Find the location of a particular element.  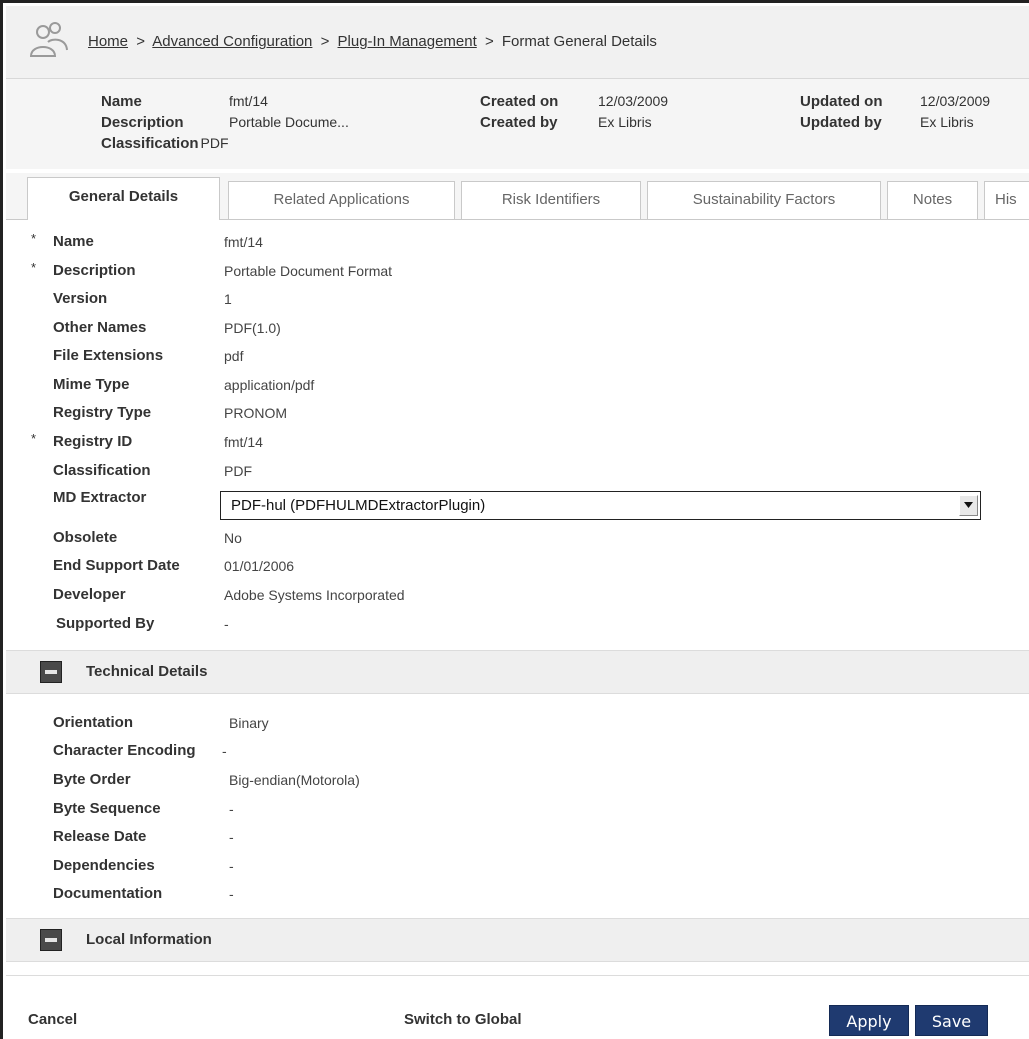

summary-updated-on-label: Updated on is located at coordinates (841, 101).